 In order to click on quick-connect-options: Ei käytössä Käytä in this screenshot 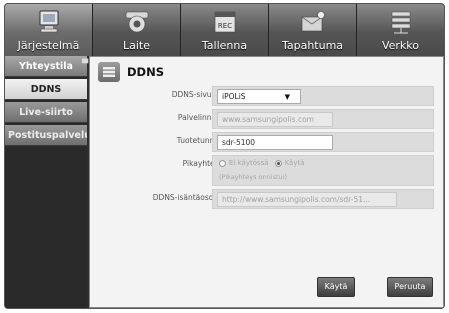, I will do `click(262, 163)`.